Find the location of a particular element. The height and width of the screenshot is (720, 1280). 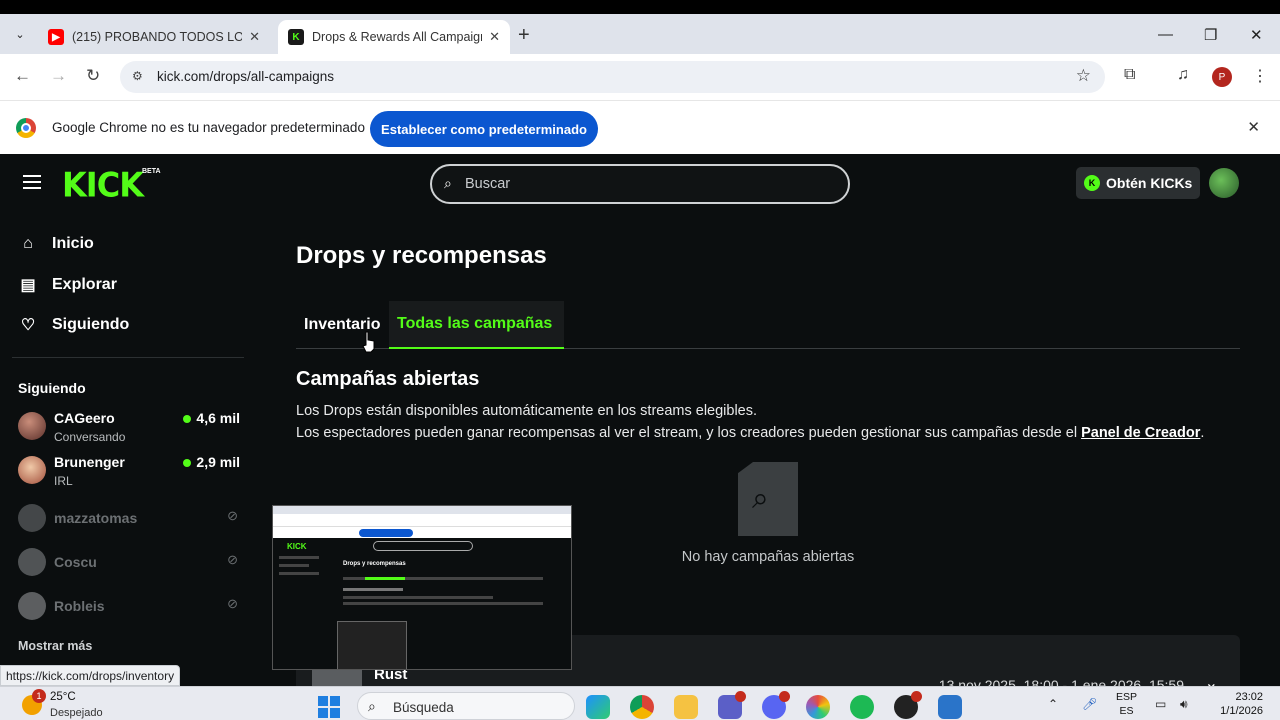

microphone-icon: 🎤︎ is located at coordinates (1089, 704).